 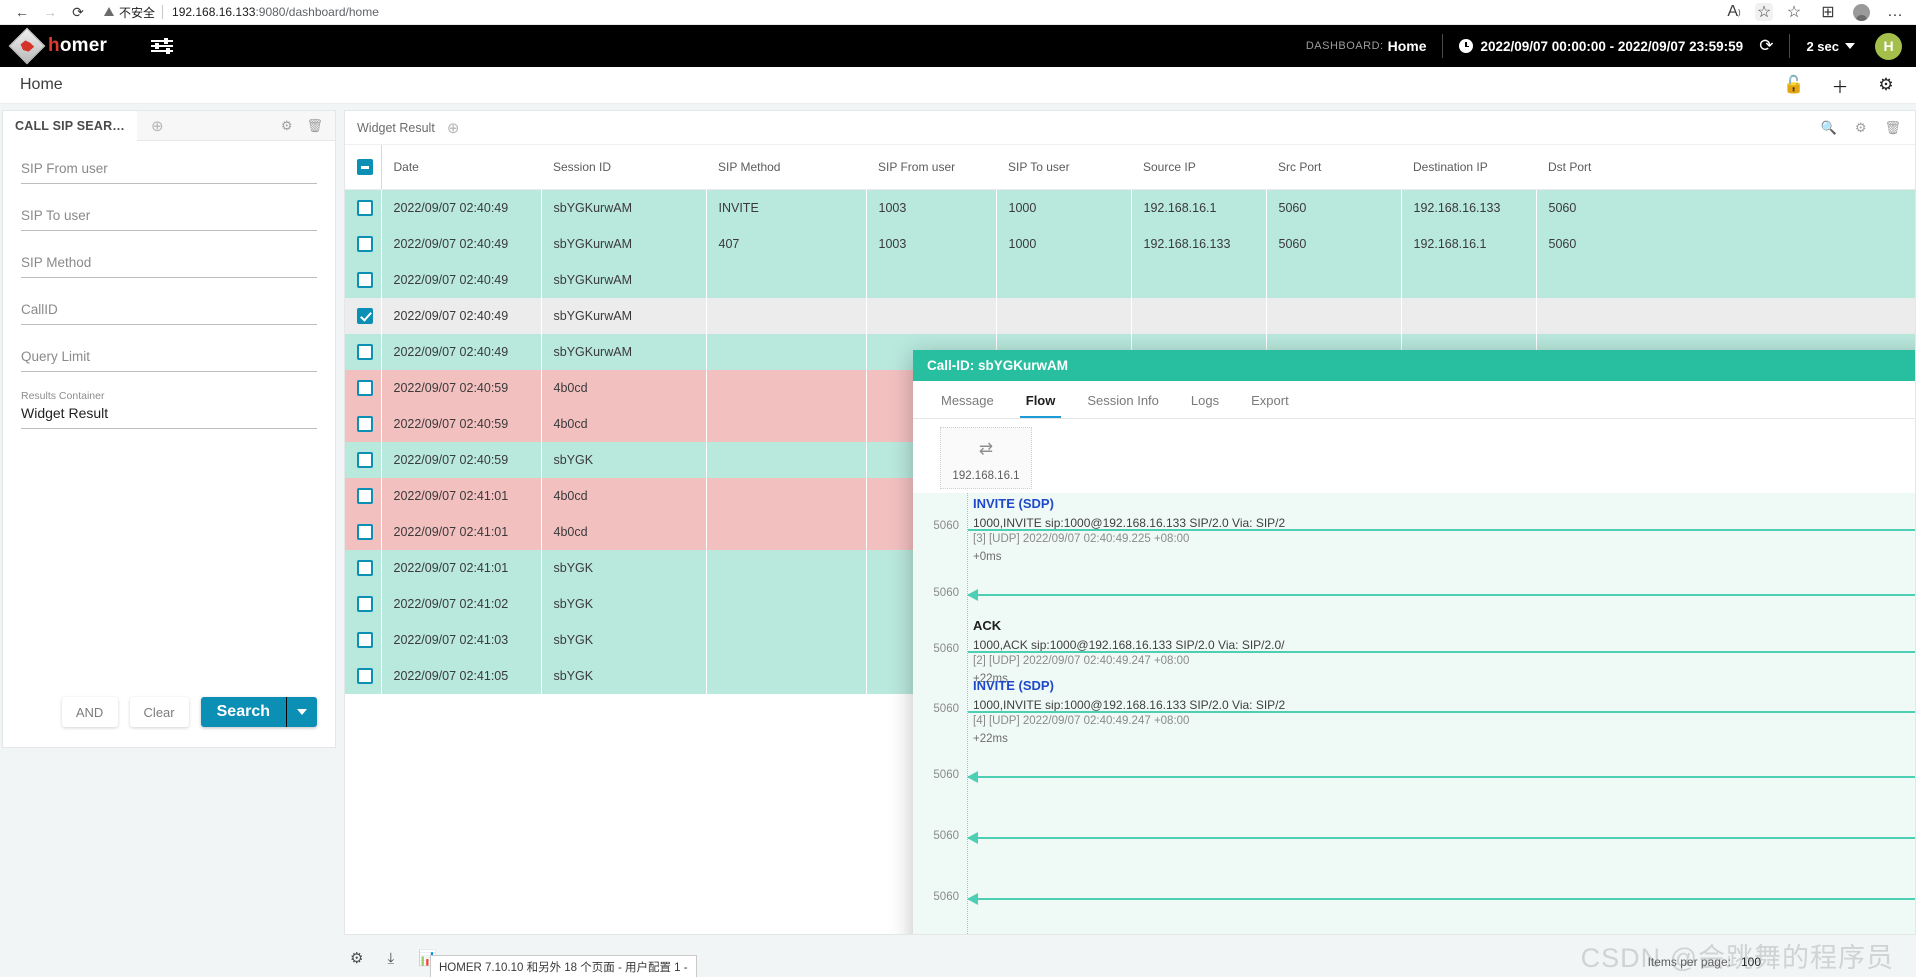 I want to click on callid-input, so click(x=169, y=310).